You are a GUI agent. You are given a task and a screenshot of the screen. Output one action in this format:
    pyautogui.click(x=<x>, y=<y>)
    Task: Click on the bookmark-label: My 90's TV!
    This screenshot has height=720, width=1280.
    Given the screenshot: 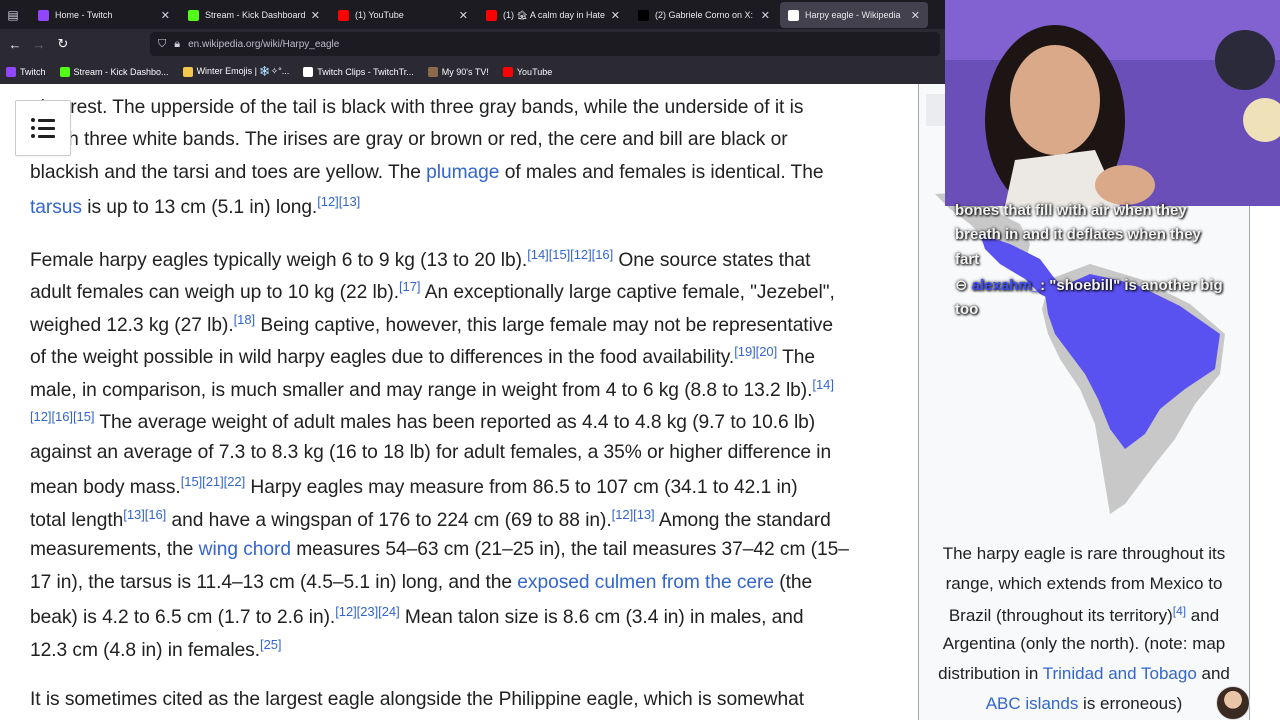 What is the action you would take?
    pyautogui.click(x=465, y=71)
    